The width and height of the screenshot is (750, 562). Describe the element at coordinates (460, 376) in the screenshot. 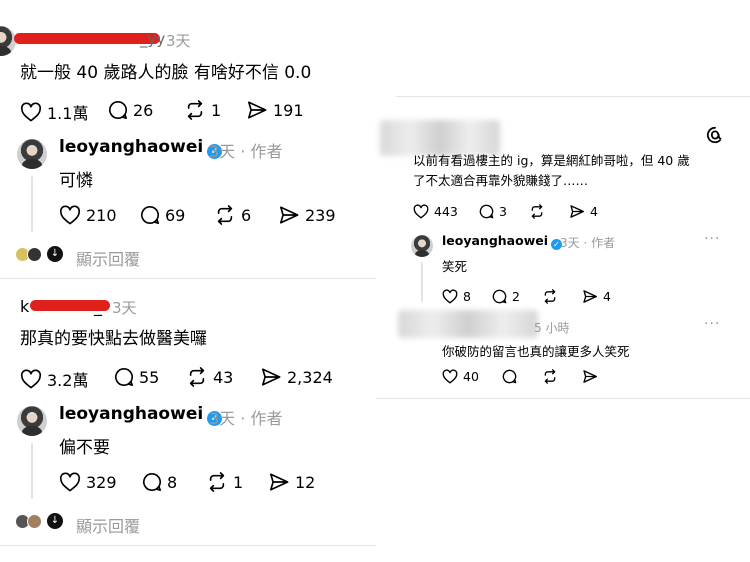

I see `right-reply2-like-button: 40` at that location.